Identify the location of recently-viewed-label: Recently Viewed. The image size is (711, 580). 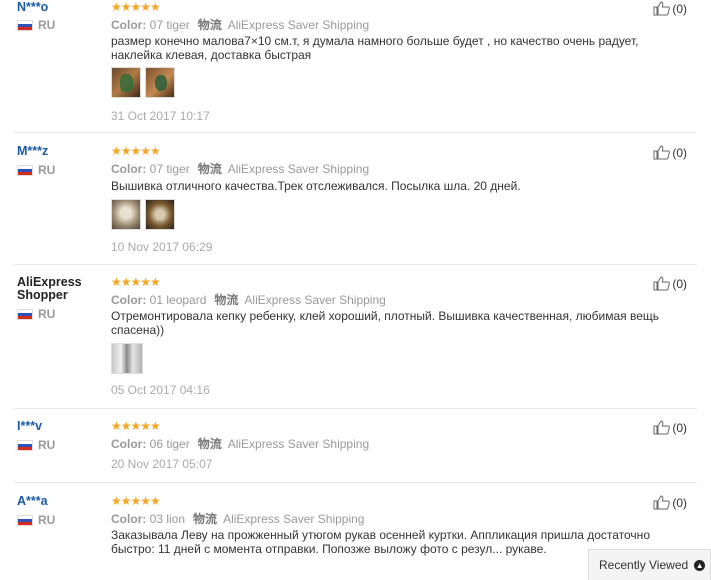
(644, 565).